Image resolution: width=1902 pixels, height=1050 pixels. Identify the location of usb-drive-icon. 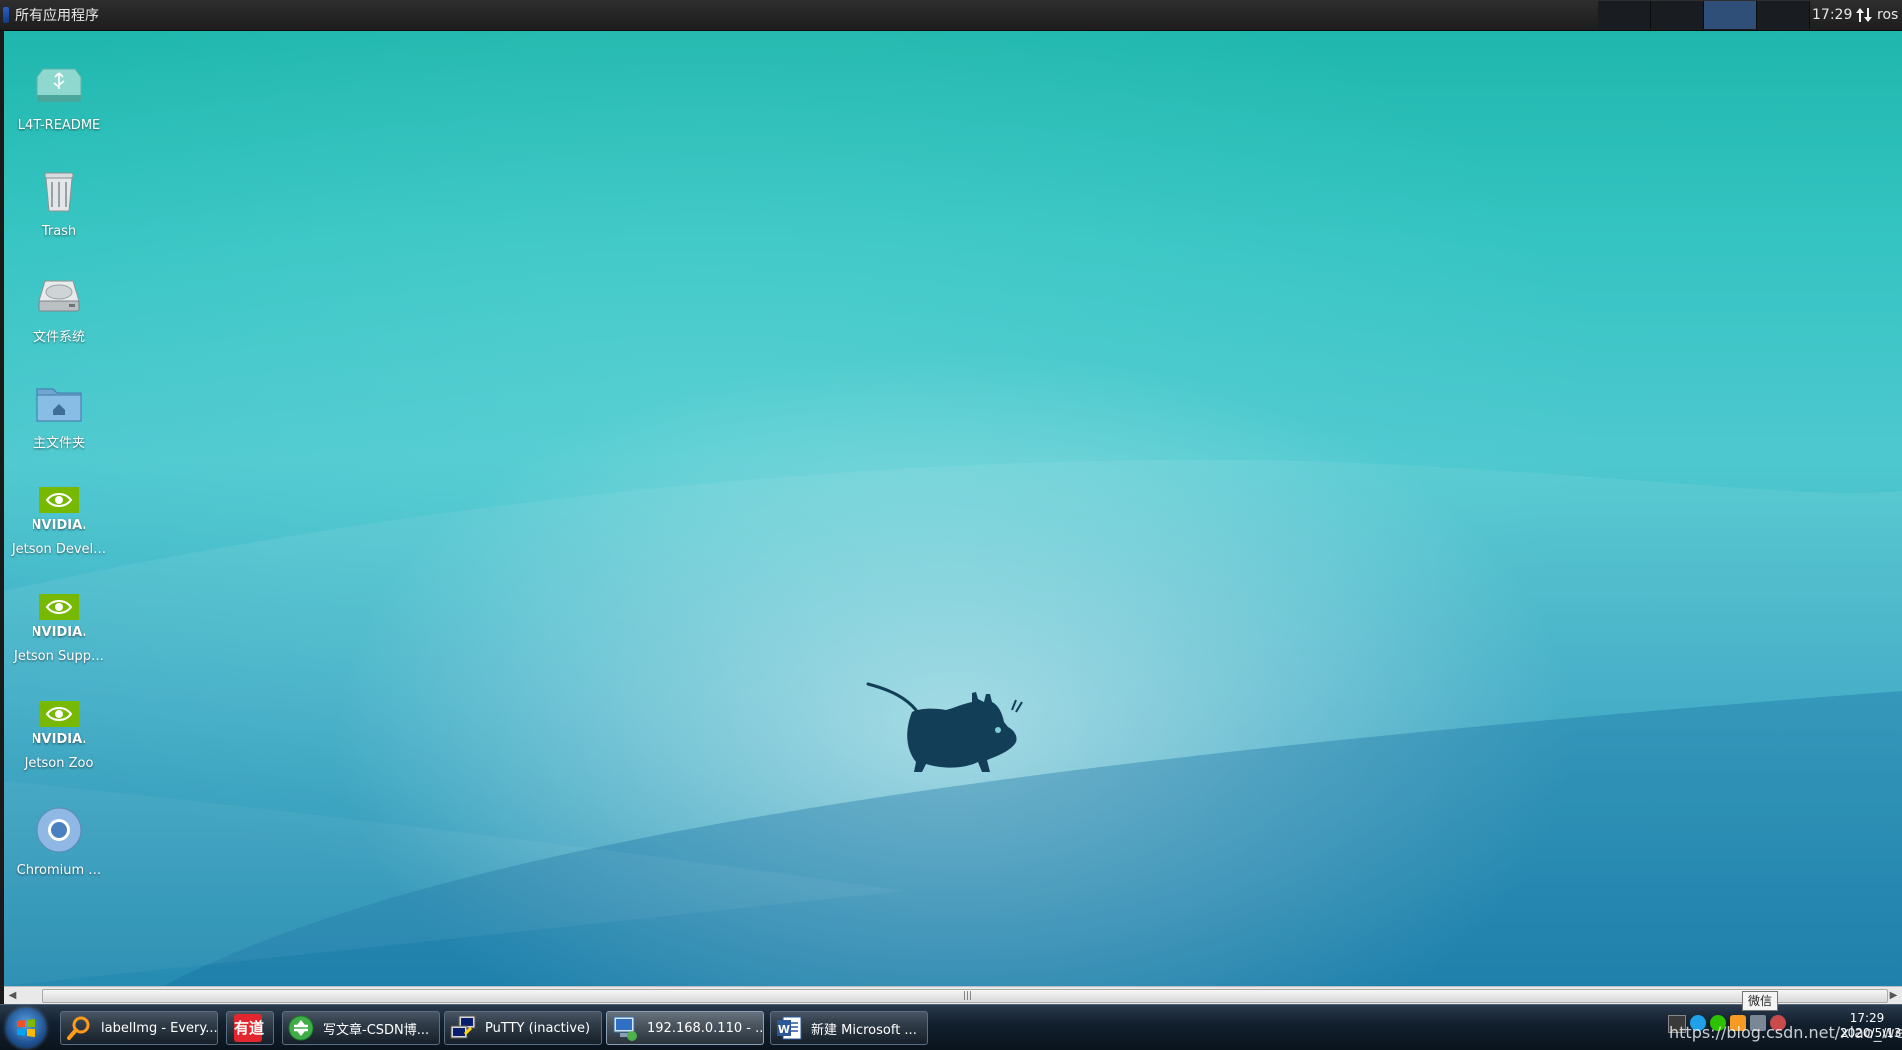
(59, 85).